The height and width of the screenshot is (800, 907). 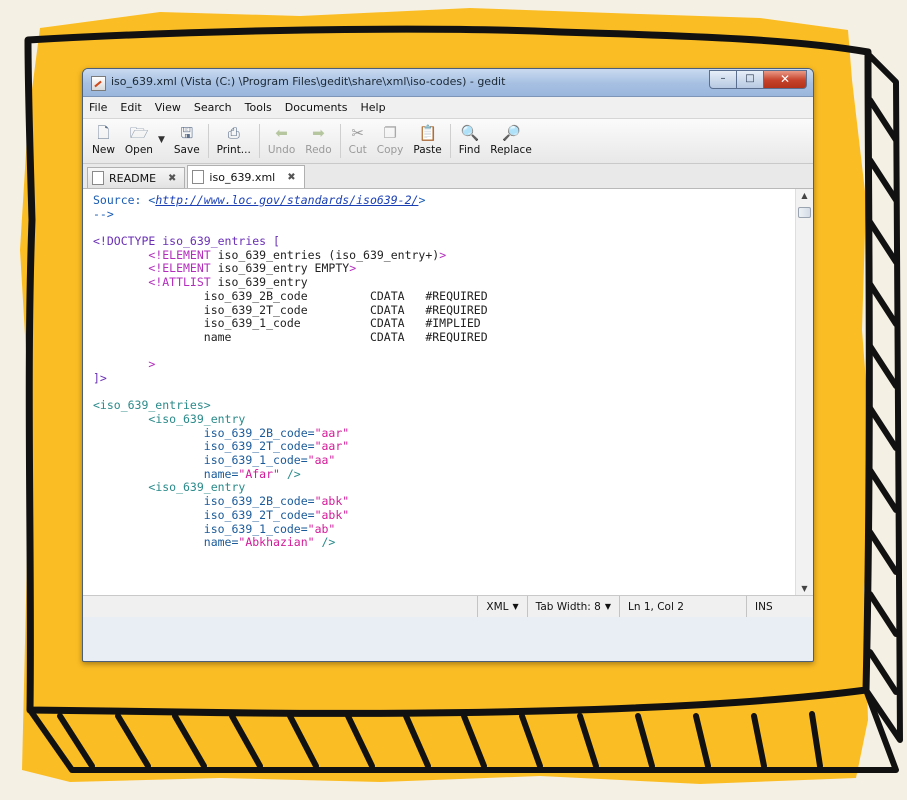 What do you see at coordinates (318, 133) in the screenshot?
I see `redo-arrow-icon: ➡` at bounding box center [318, 133].